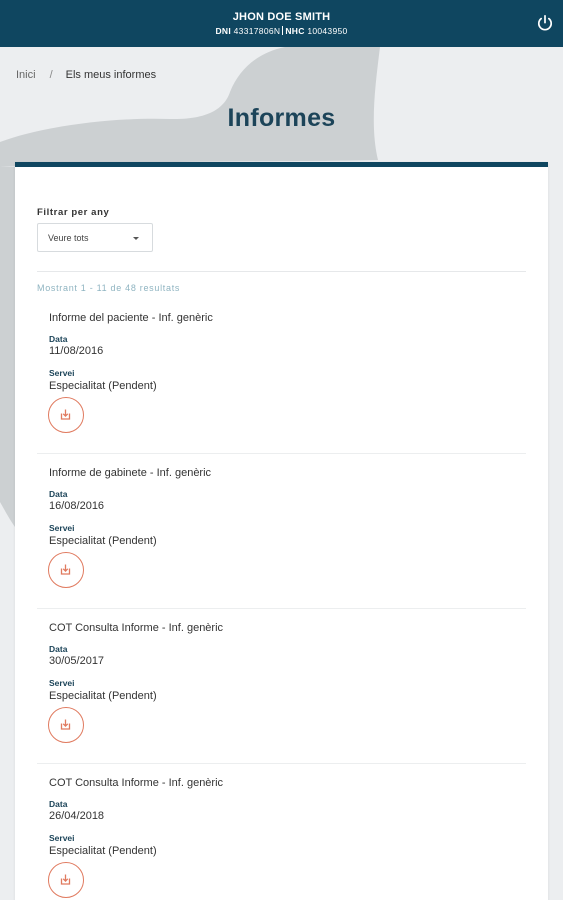 The width and height of the screenshot is (563, 900). I want to click on year-filter-value: Veure tots, so click(68, 238).